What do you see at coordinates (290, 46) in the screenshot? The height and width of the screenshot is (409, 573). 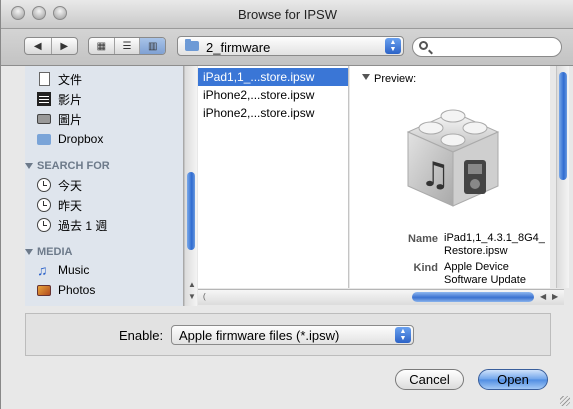 I see `location-popup: 2_firmware ▲ ▼` at bounding box center [290, 46].